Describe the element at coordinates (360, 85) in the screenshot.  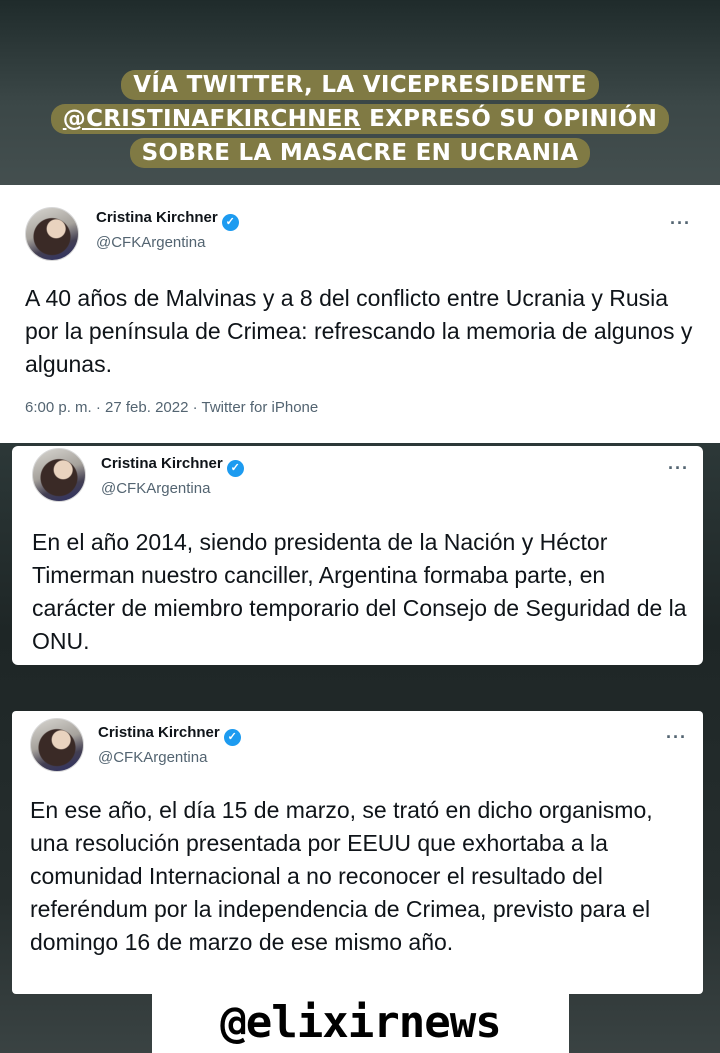
I see `headline-line-1: VÍA TWITTER, LA VICEPRESIDENTE` at that location.